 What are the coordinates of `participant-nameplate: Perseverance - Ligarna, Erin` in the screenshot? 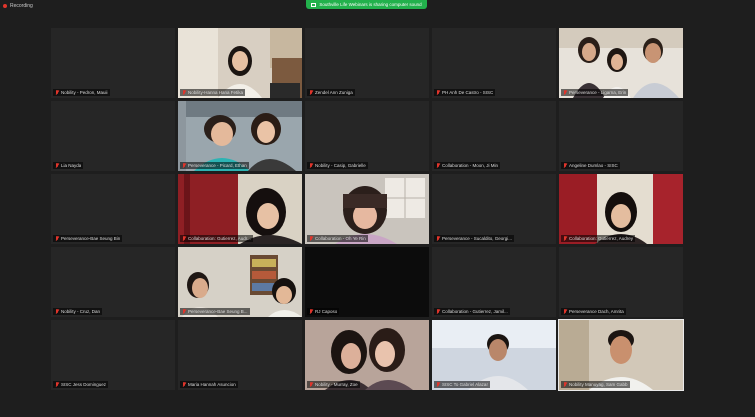 It's located at (595, 92).